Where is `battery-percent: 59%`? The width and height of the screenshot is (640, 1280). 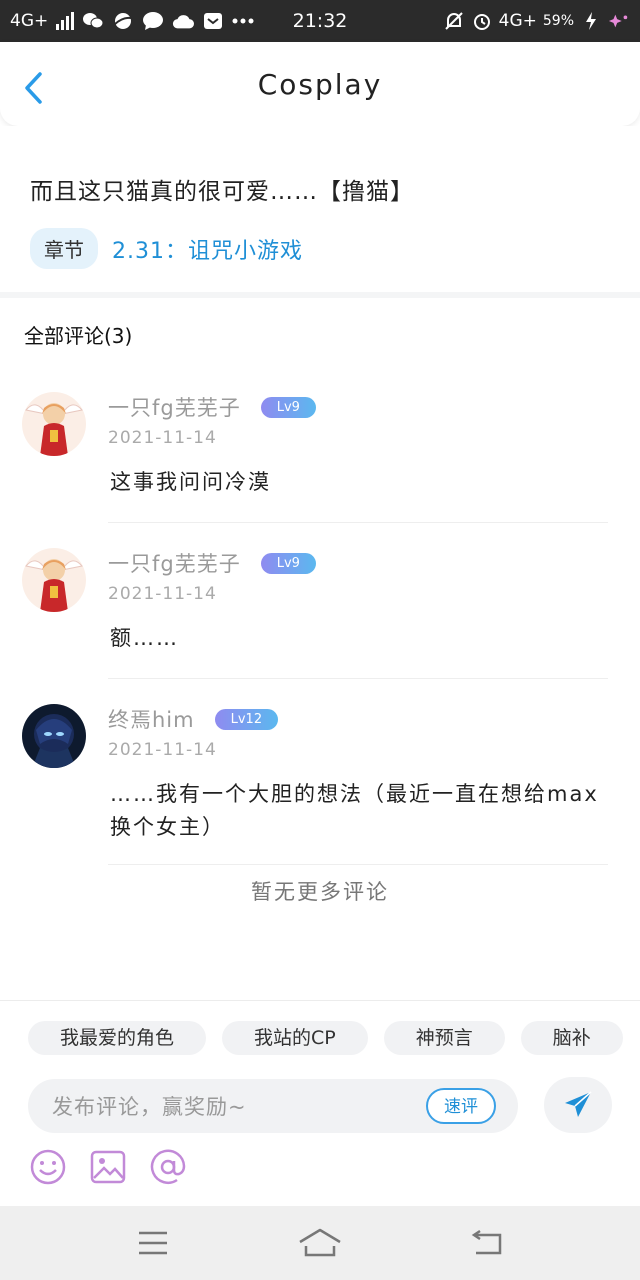 battery-percent: 59% is located at coordinates (558, 21).